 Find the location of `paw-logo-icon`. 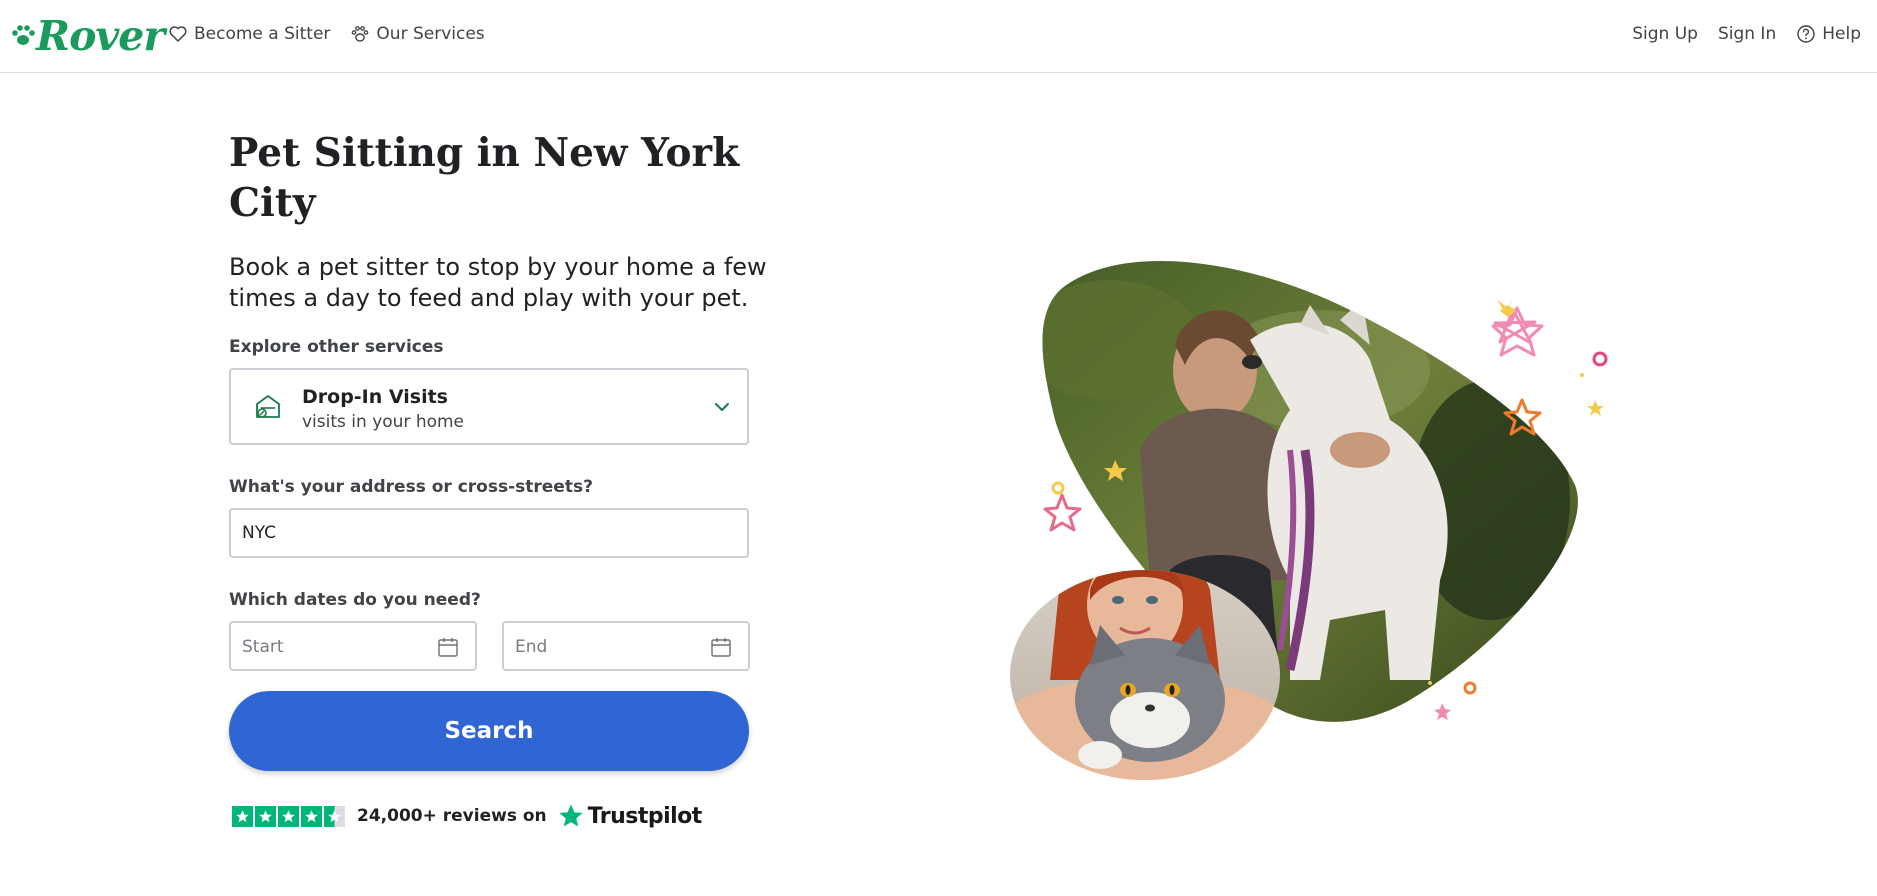

paw-logo-icon is located at coordinates (23, 35).